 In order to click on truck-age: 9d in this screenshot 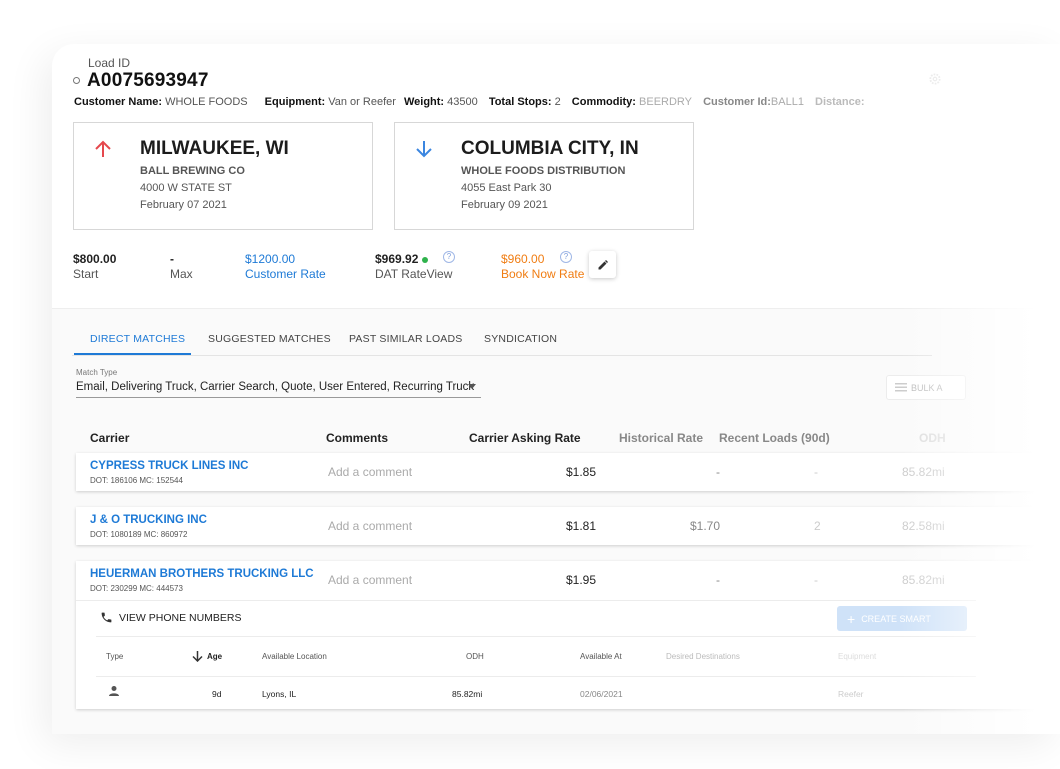, I will do `click(217, 694)`.